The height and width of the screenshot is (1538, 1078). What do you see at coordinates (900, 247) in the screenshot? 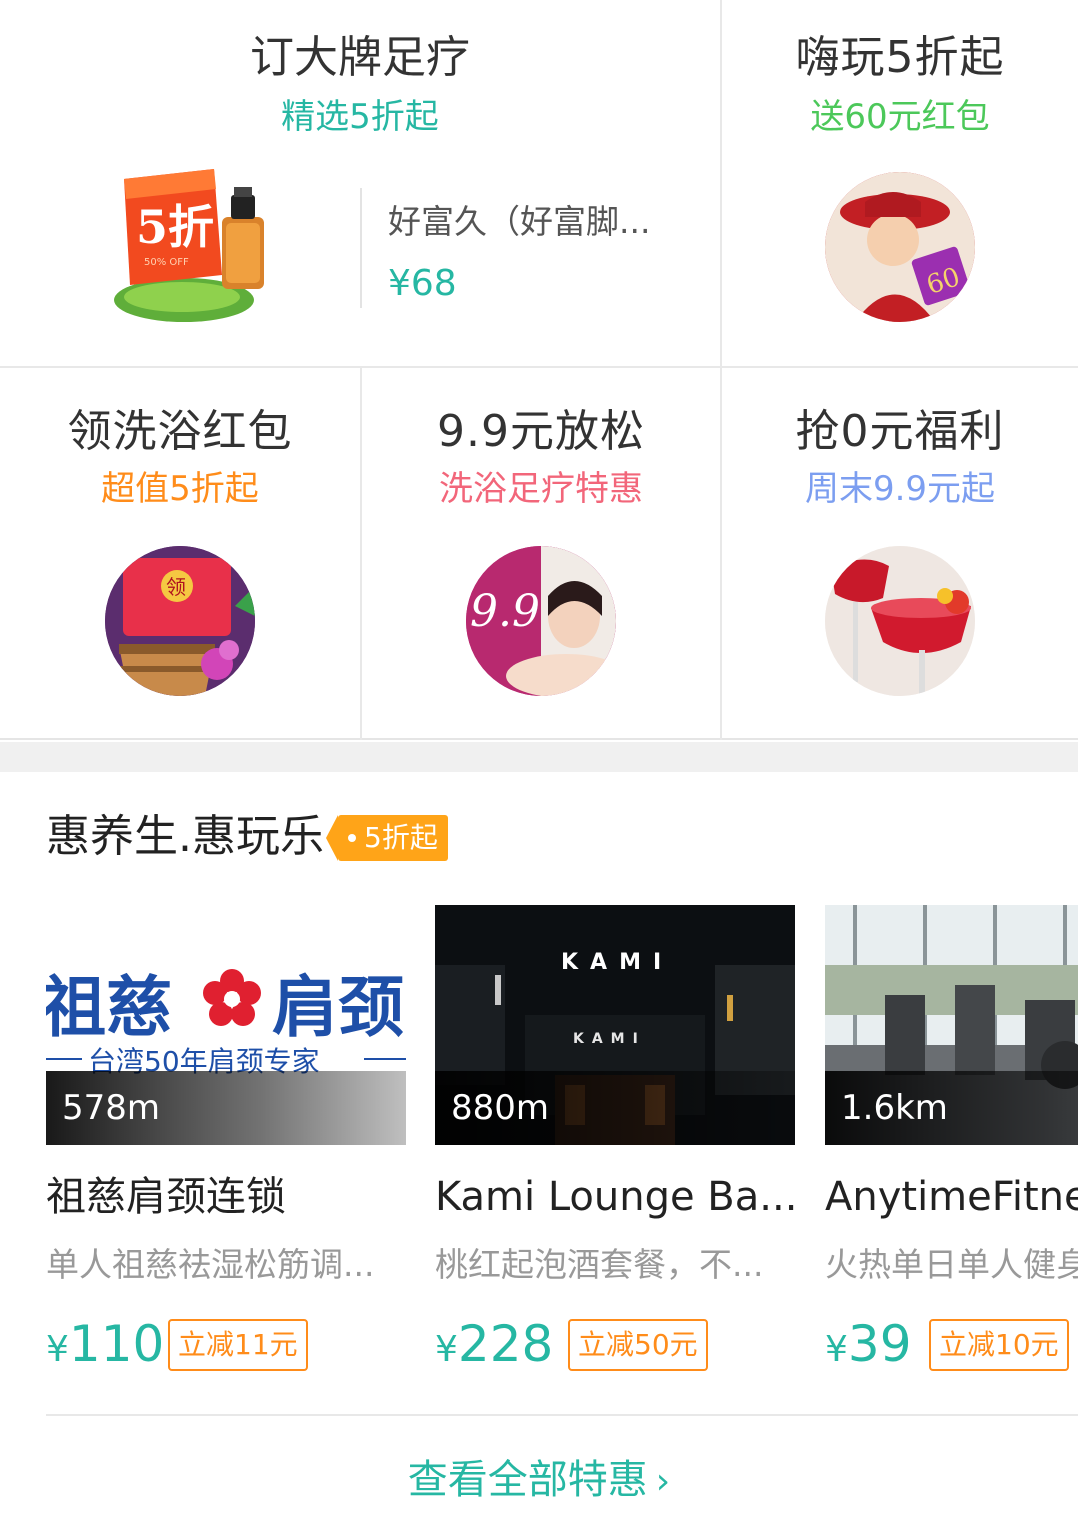
I see `red-packet-lady-image: 60` at bounding box center [900, 247].